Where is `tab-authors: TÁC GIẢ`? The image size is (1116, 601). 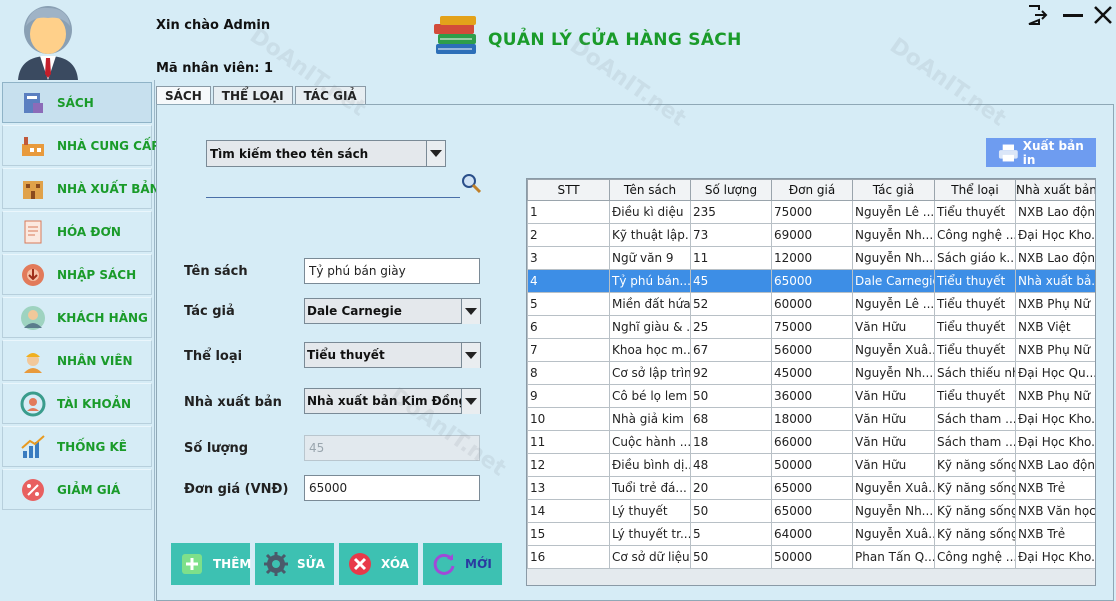
tab-authors: TÁC GIẢ is located at coordinates (330, 95).